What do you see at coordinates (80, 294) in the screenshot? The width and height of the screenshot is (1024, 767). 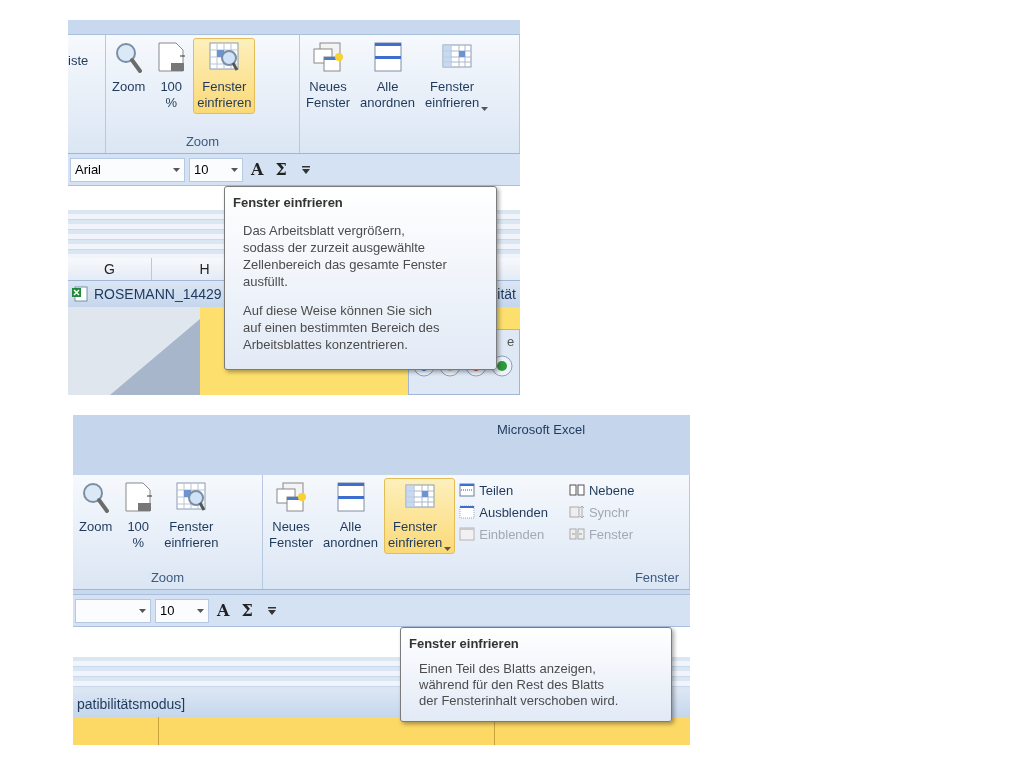 I see `spreadsheet-icon` at bounding box center [80, 294].